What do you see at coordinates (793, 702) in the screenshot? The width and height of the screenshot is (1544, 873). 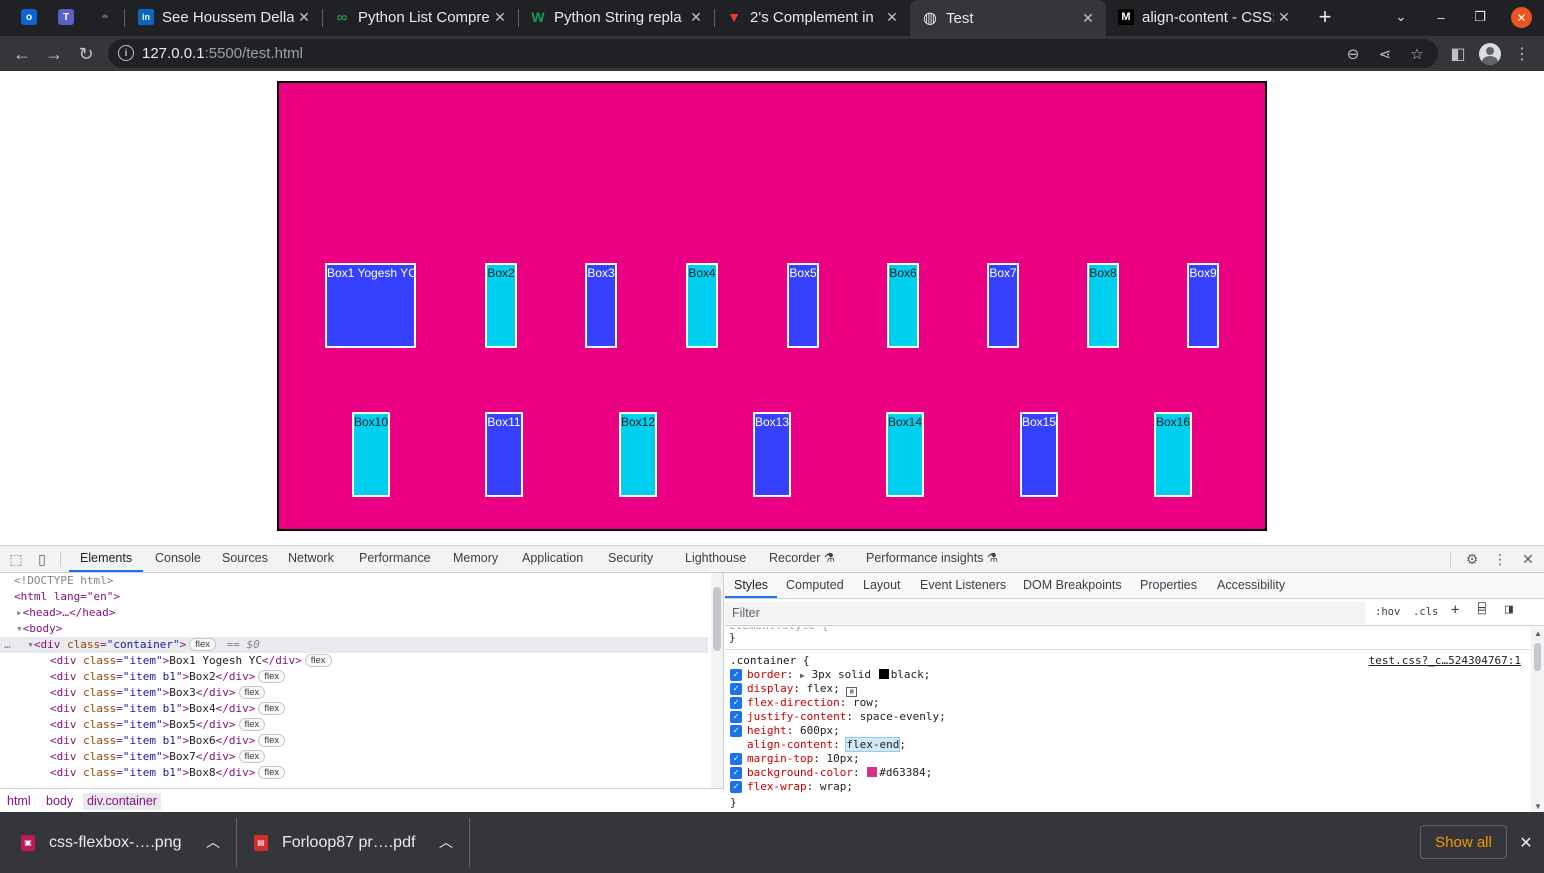 I see `property-name: flex-direction` at bounding box center [793, 702].